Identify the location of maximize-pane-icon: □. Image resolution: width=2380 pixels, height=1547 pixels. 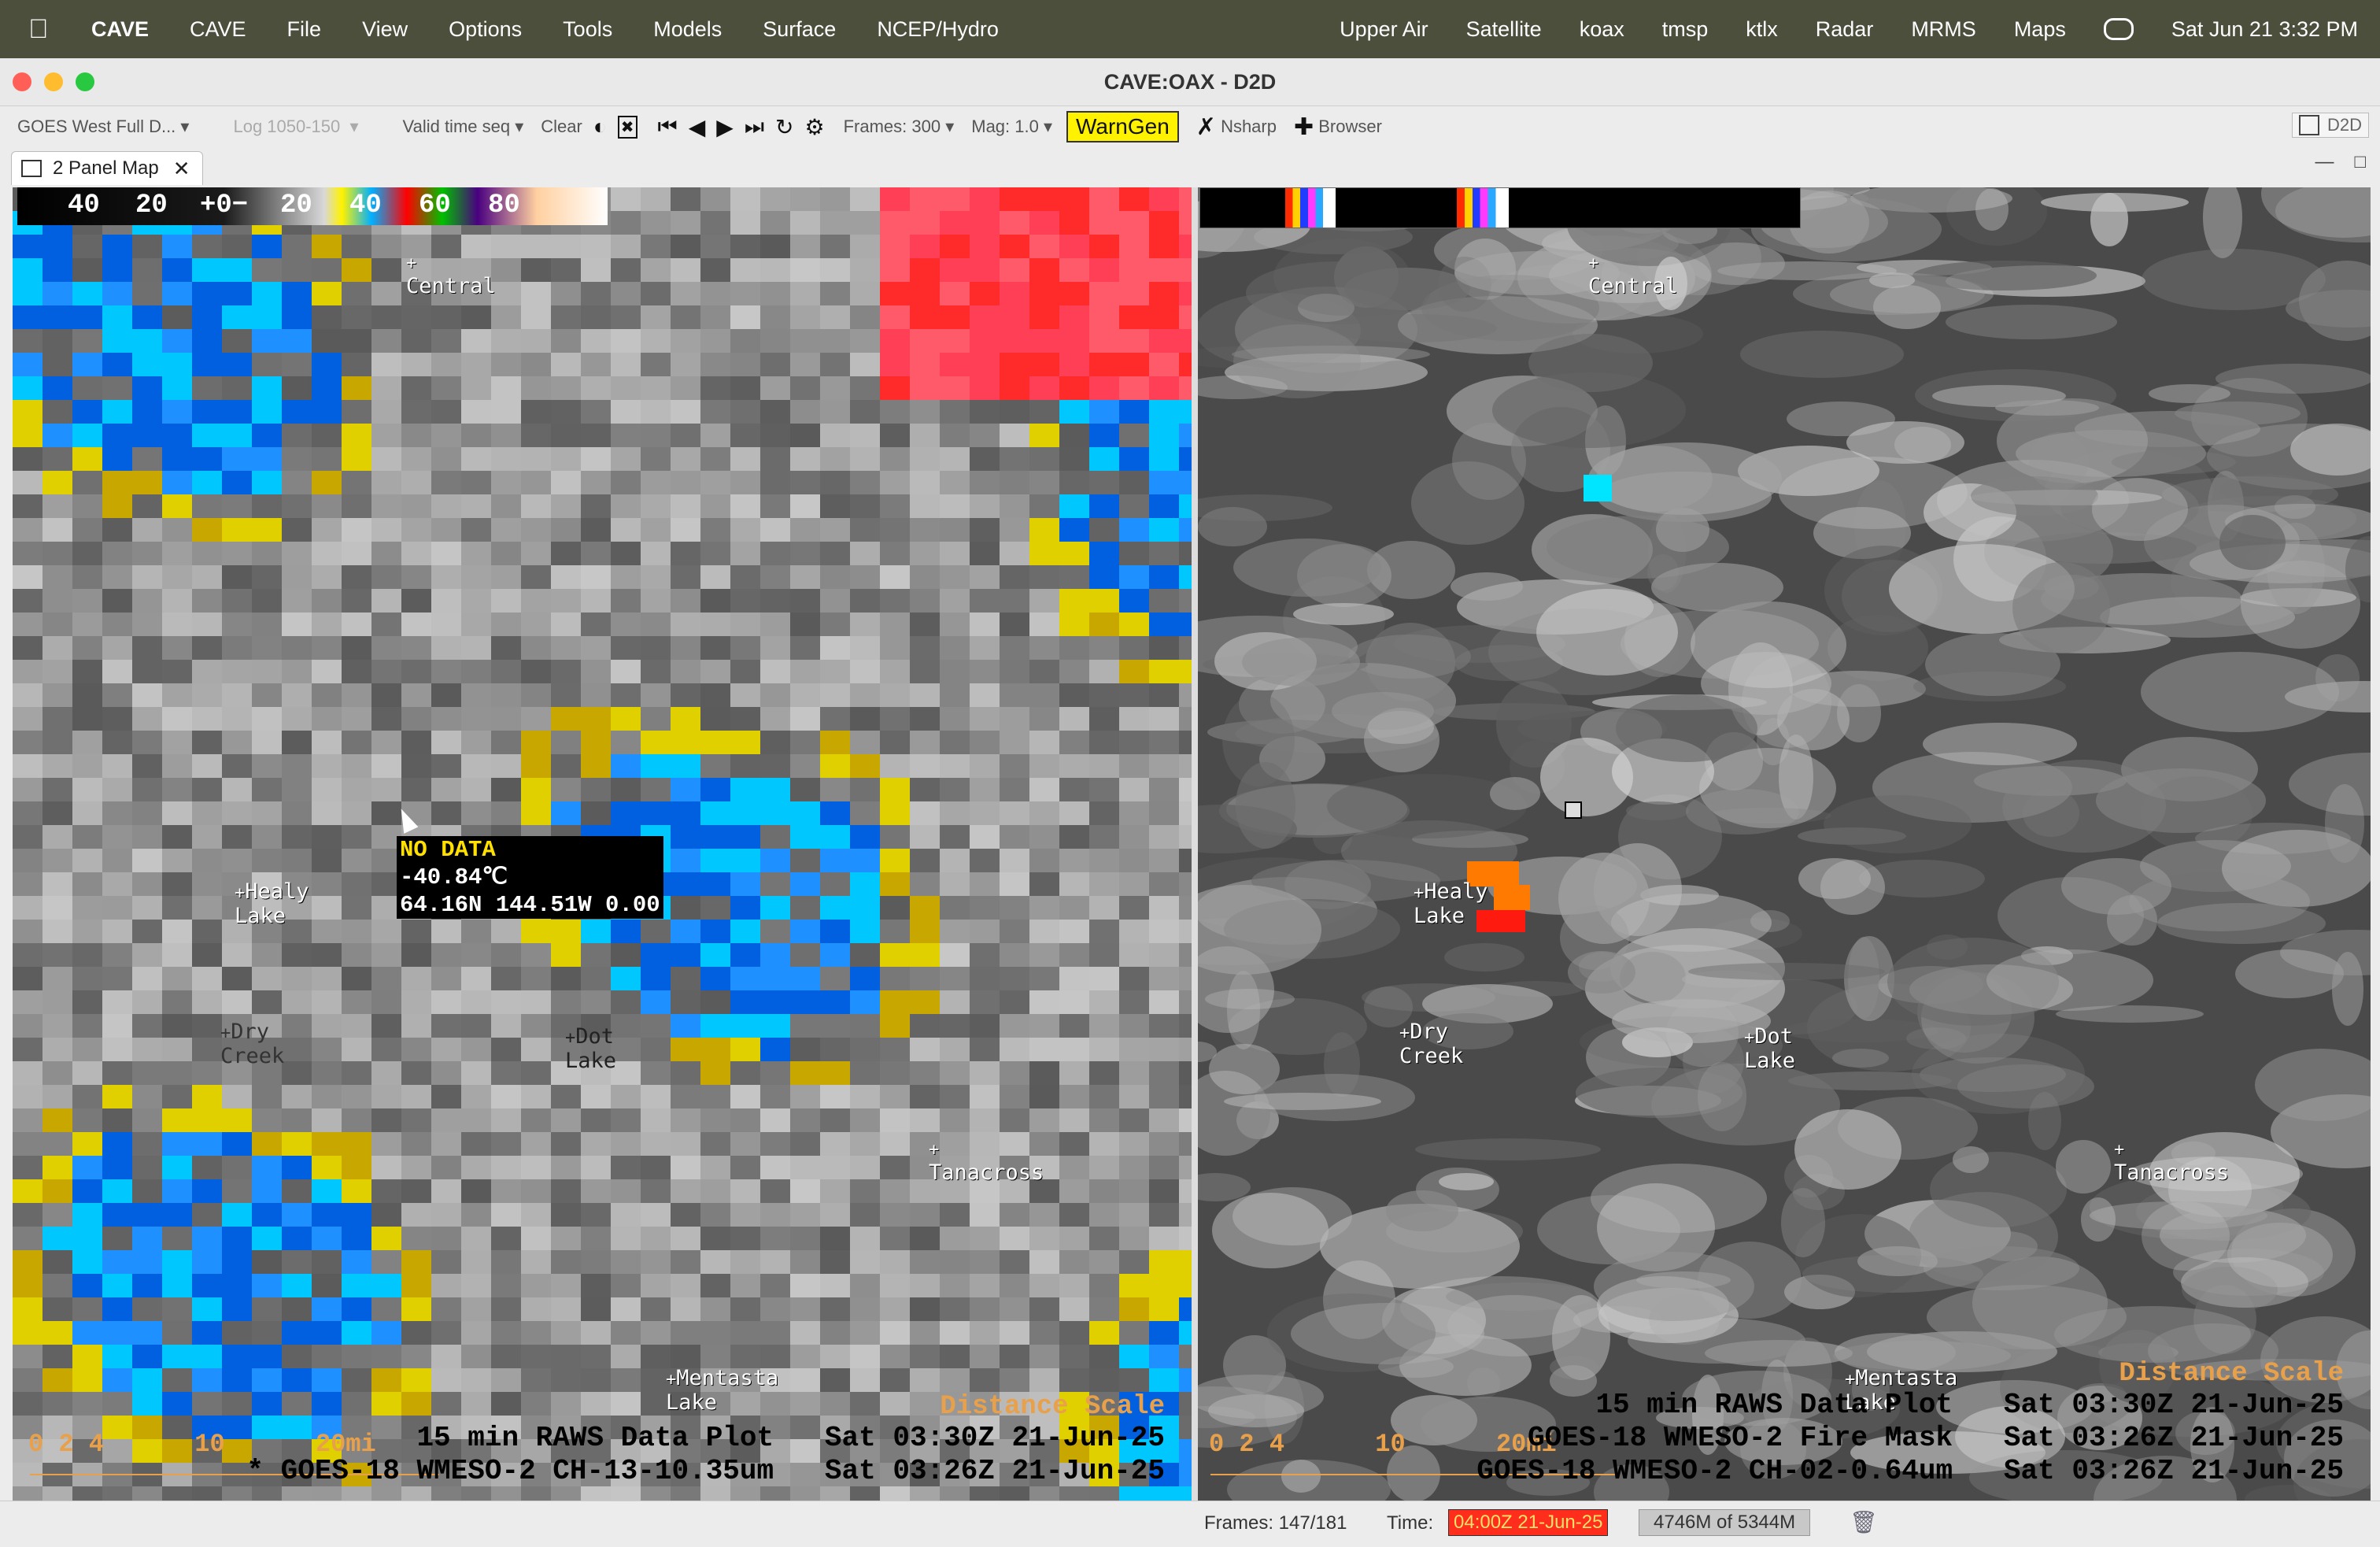
(2361, 162).